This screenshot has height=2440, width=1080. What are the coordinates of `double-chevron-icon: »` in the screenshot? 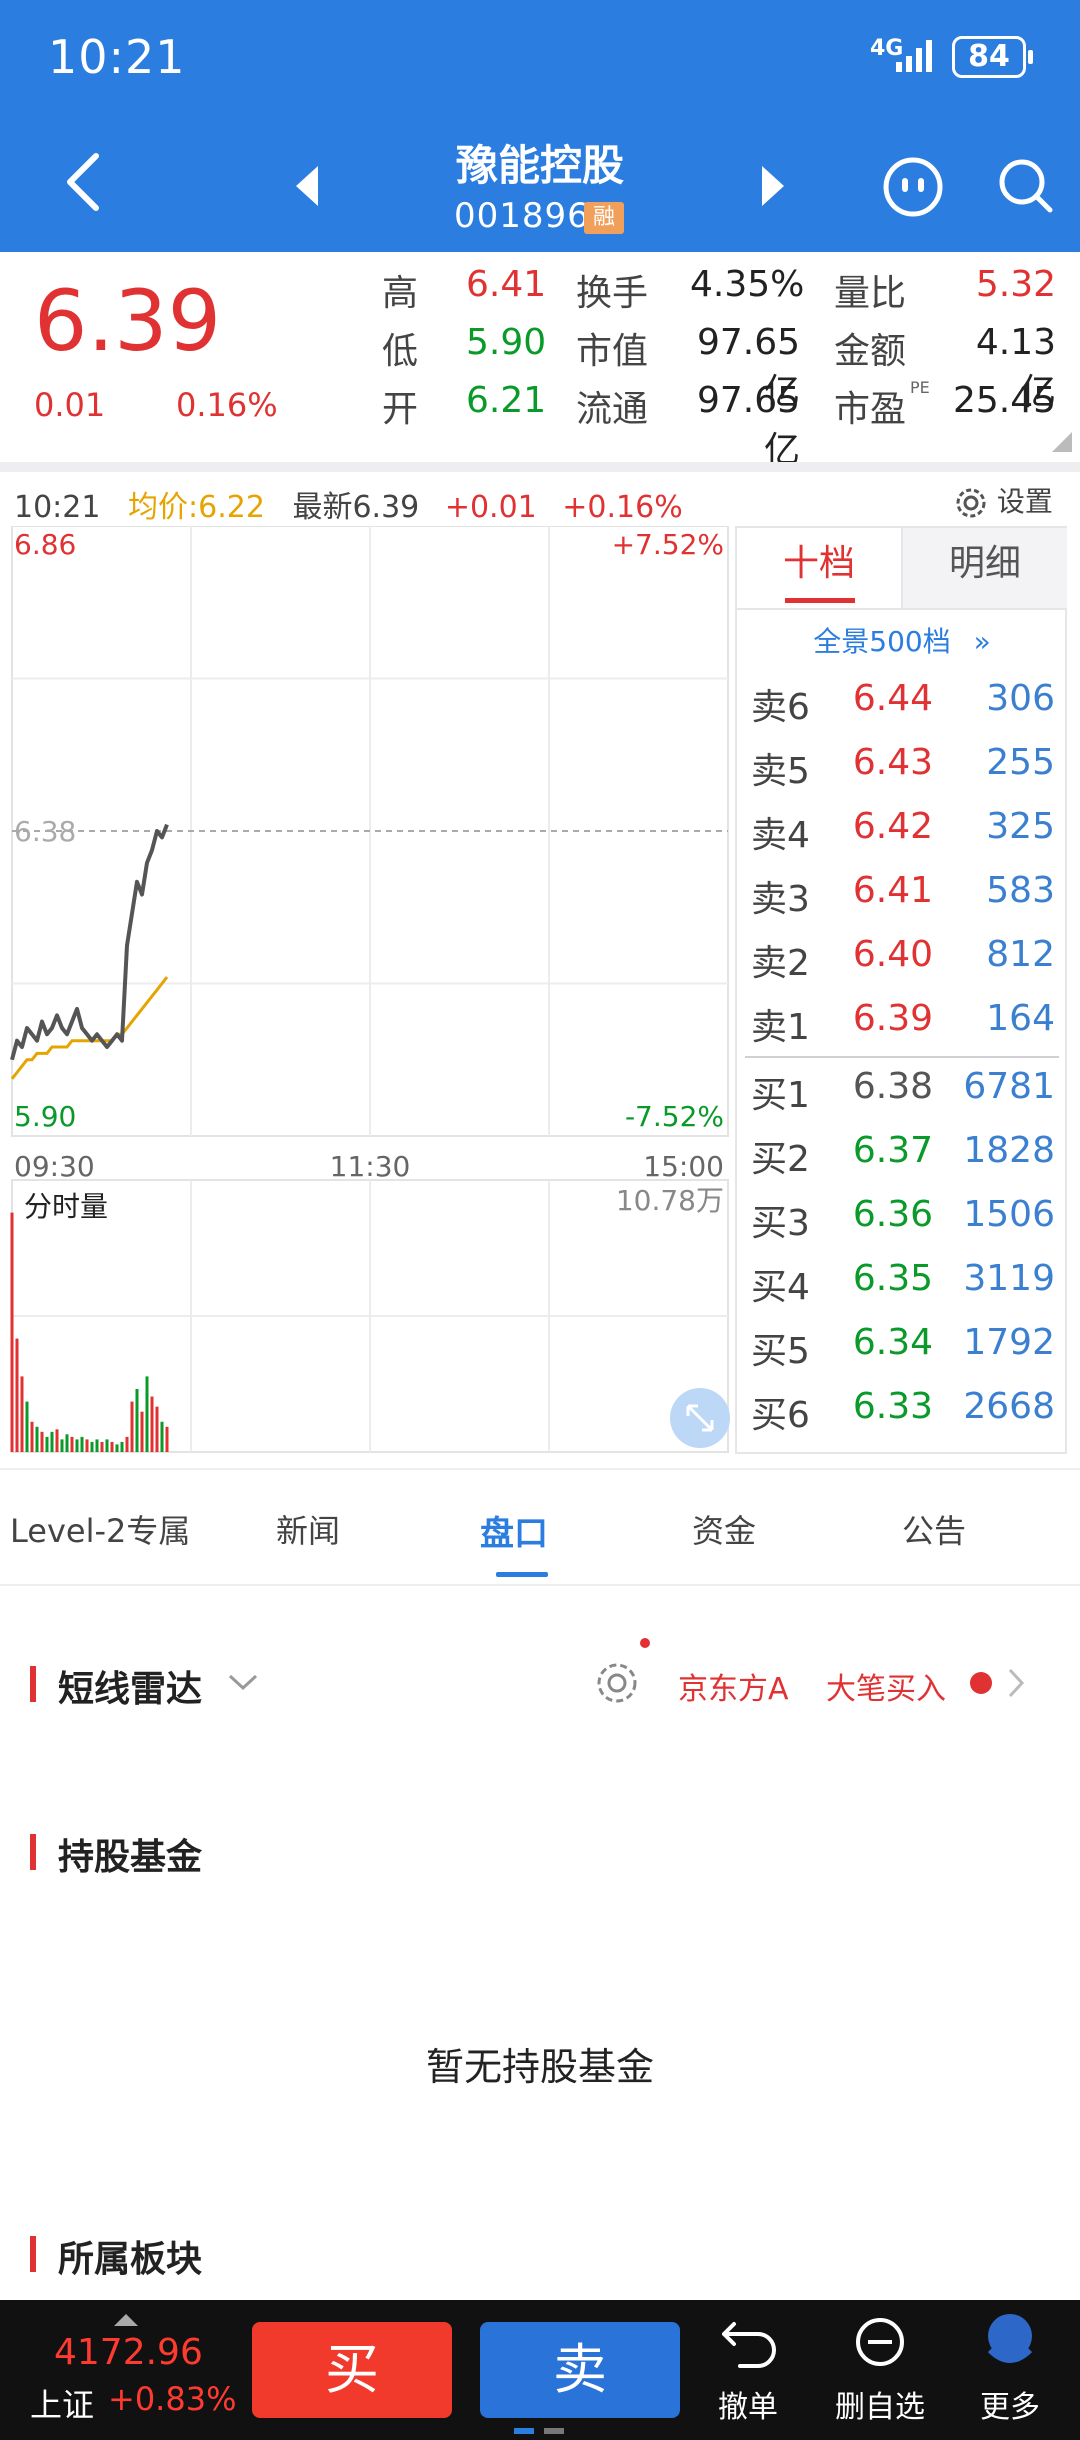 It's located at (982, 641).